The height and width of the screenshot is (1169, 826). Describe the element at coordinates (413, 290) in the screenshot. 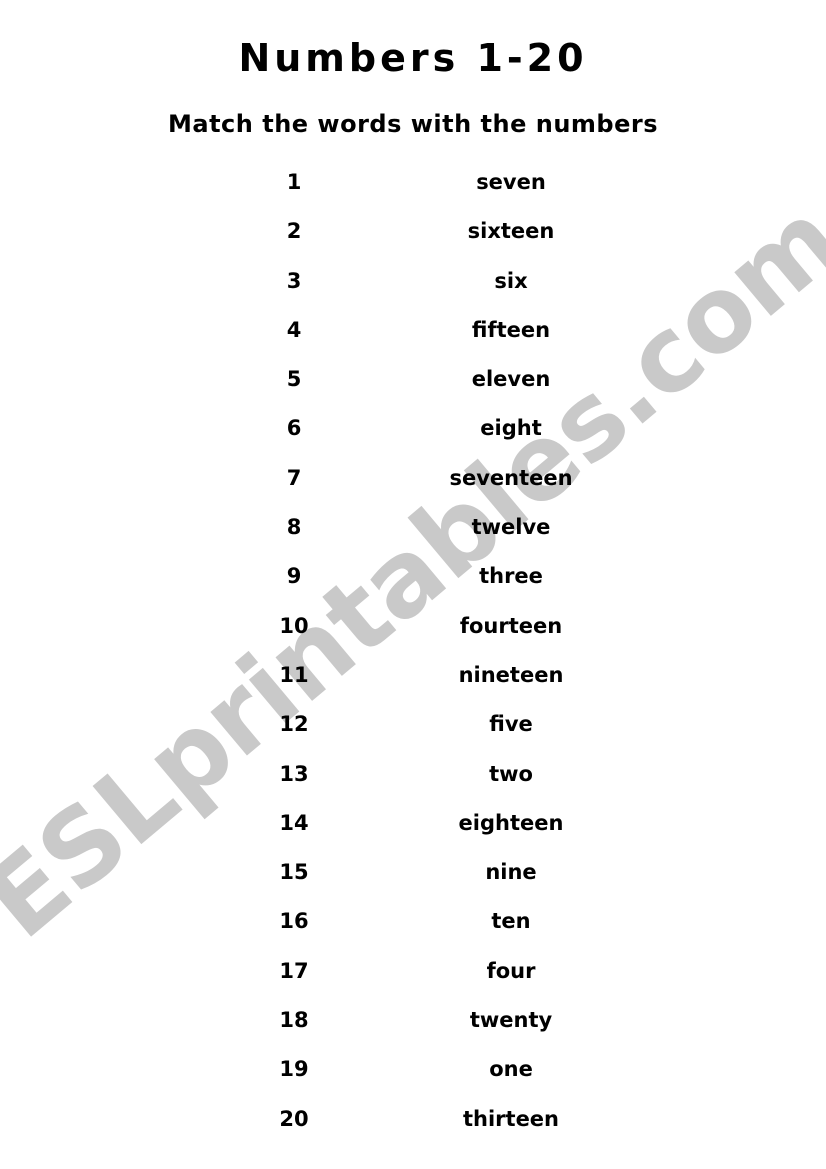

I see `list-item: 3 six` at that location.